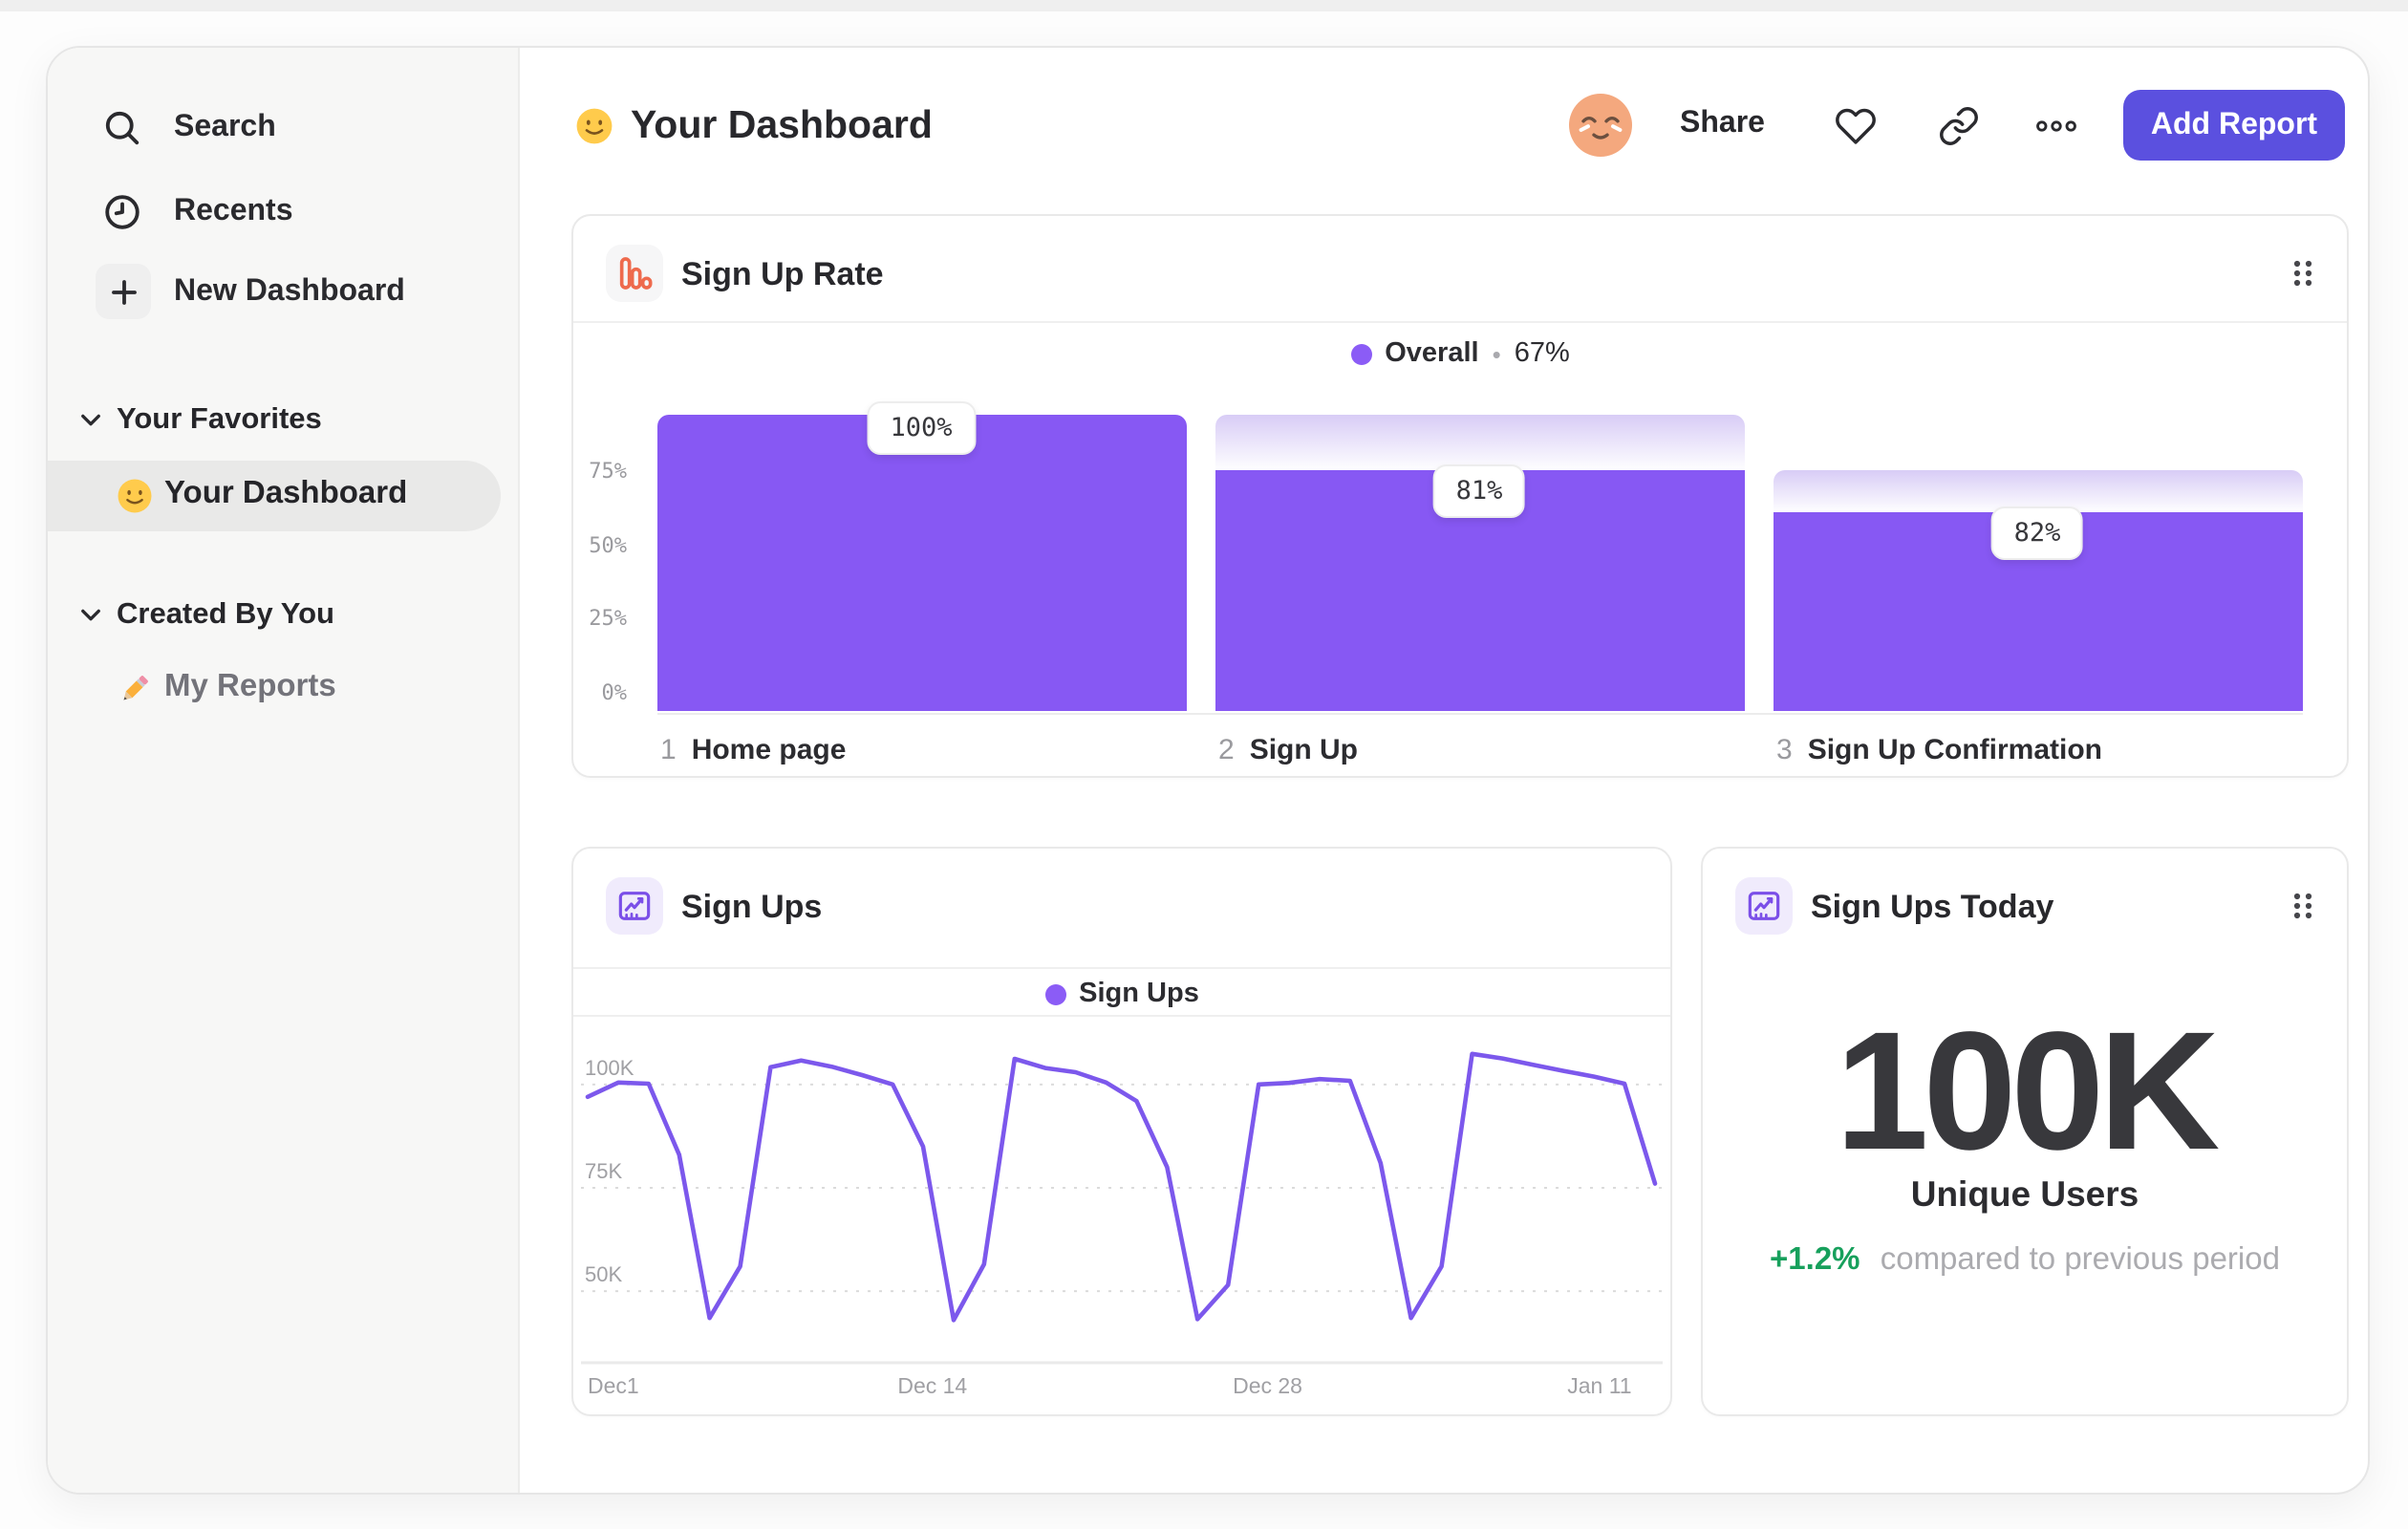 This screenshot has height=1529, width=2408. I want to click on avatar, so click(1601, 125).